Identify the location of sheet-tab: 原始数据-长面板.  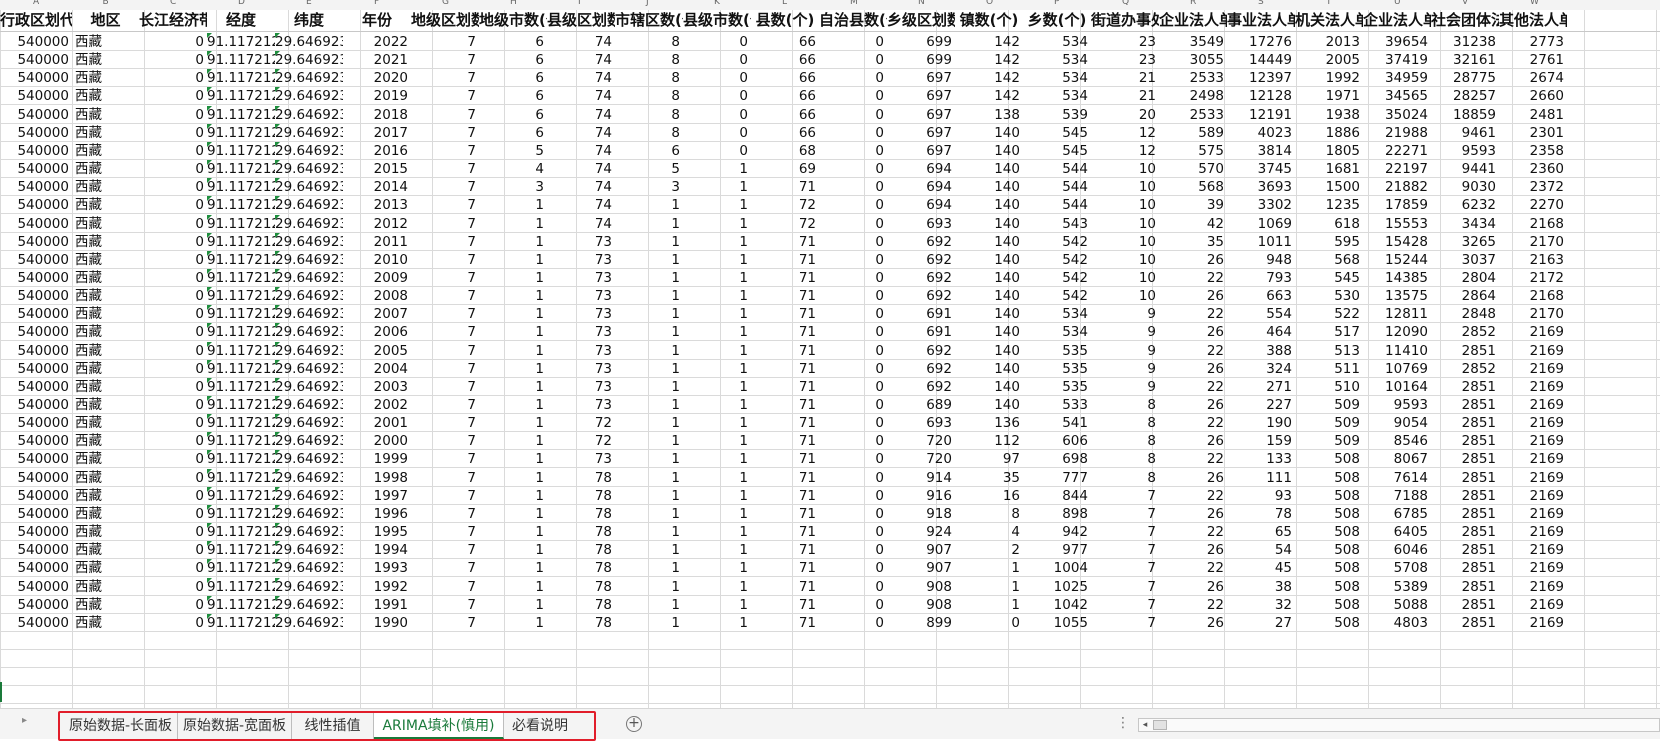
(121, 726).